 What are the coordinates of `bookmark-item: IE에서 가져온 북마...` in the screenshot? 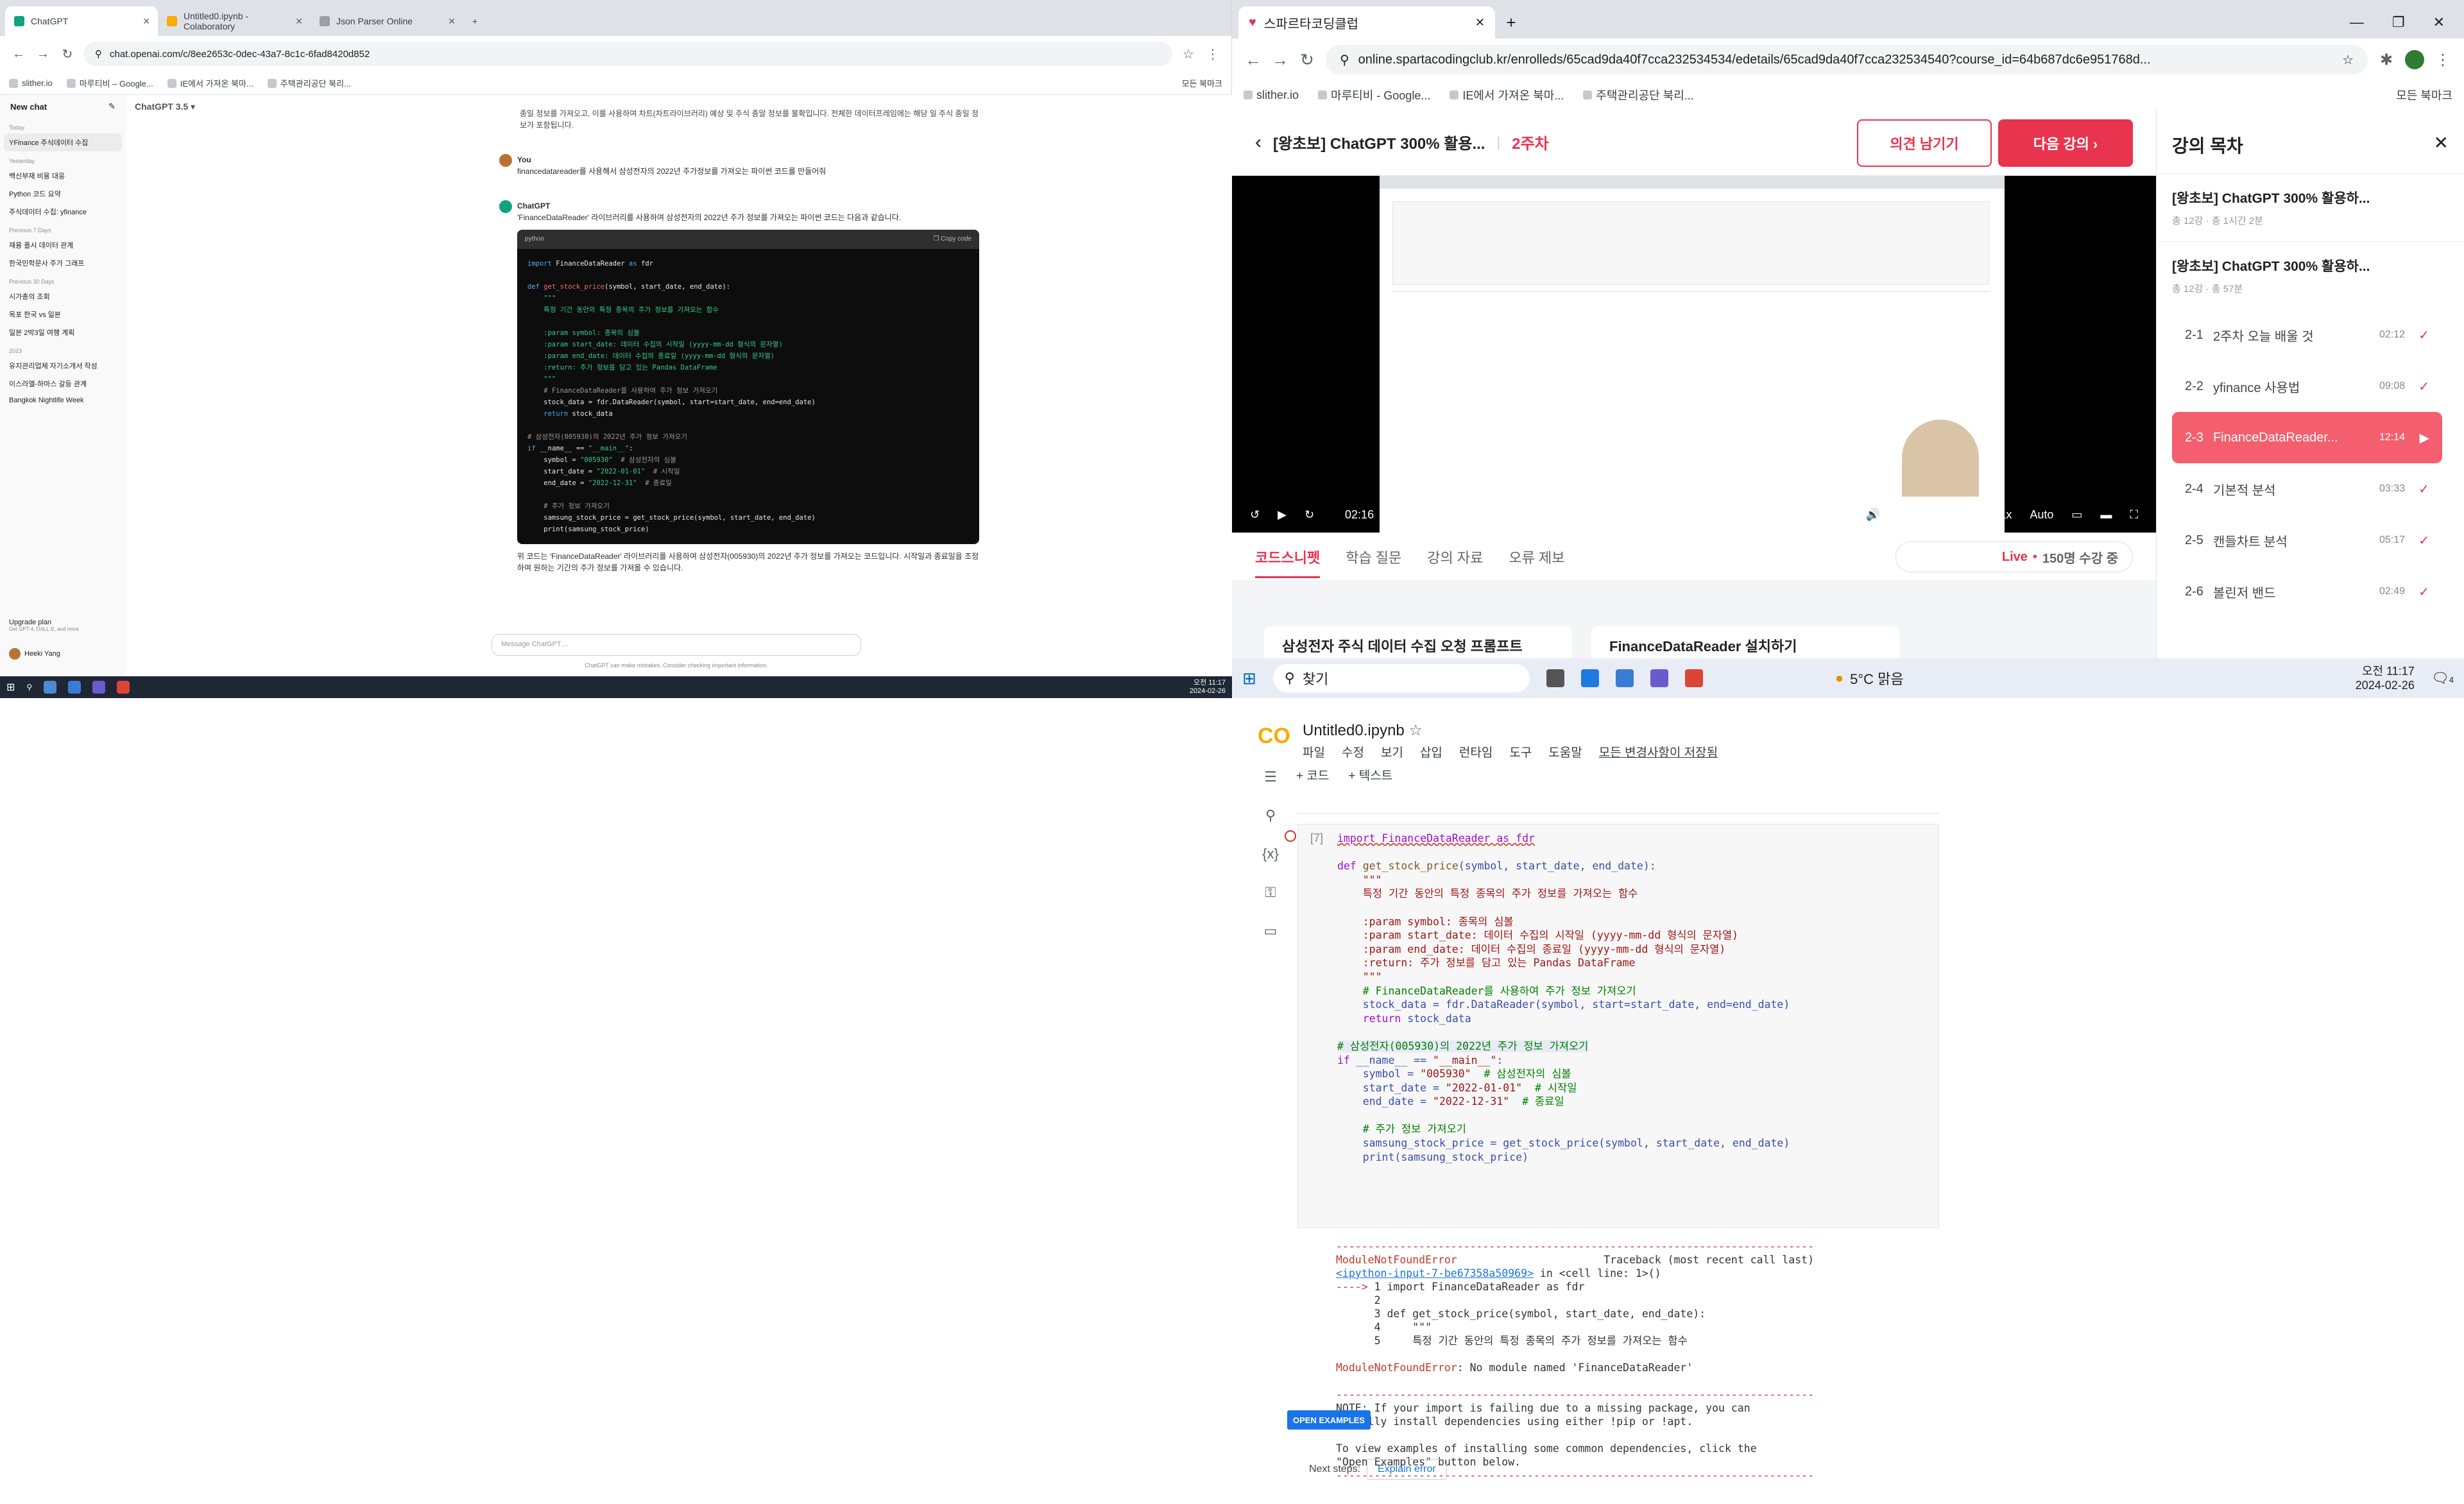 It's located at (1507, 95).